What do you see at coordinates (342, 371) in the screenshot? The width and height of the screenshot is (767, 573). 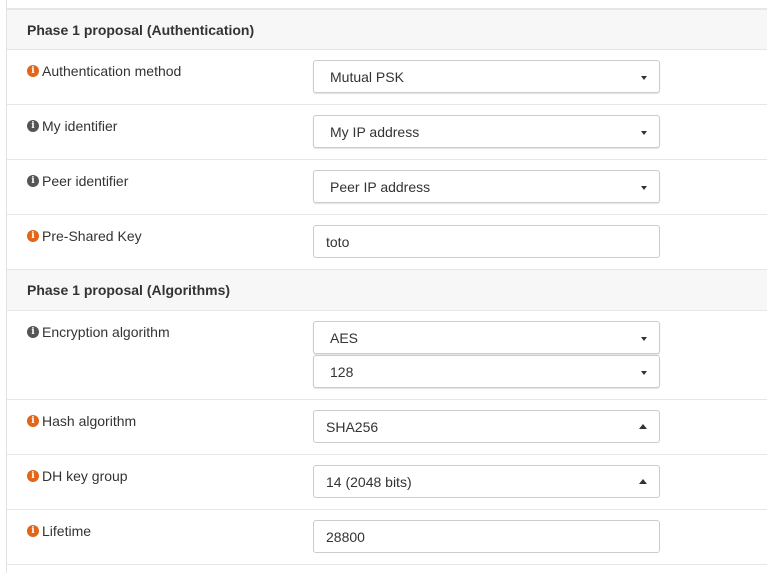 I see `select-value: 128` at bounding box center [342, 371].